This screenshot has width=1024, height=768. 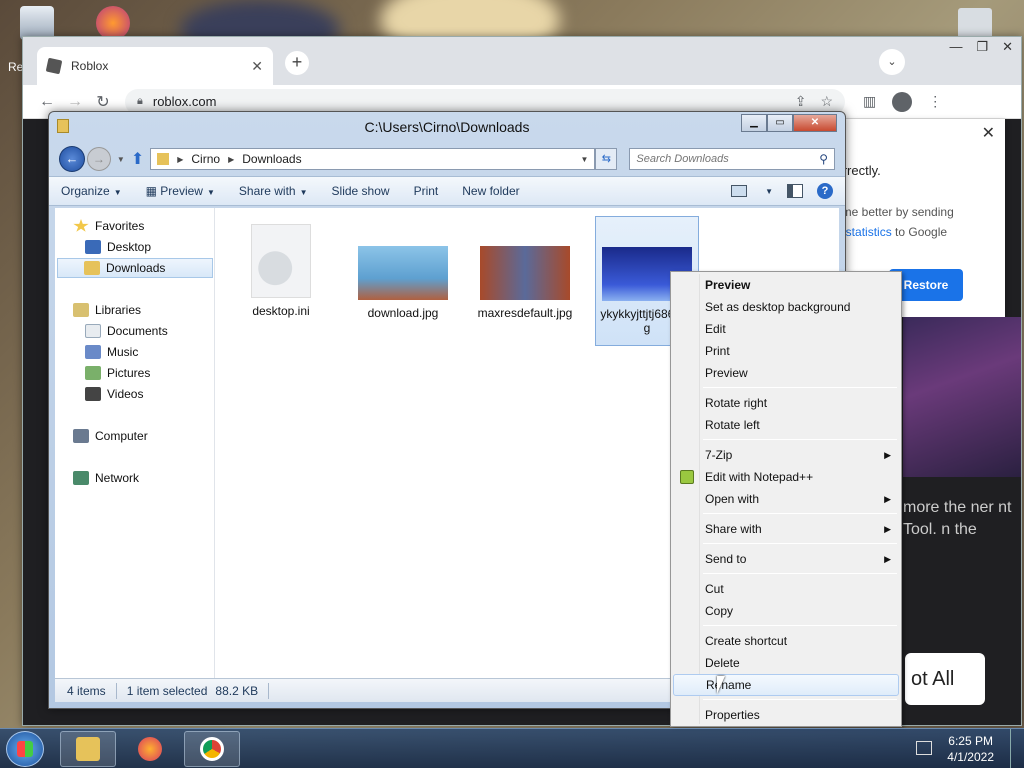 I want to click on firefox-desktop-icon, so click(x=113, y=23).